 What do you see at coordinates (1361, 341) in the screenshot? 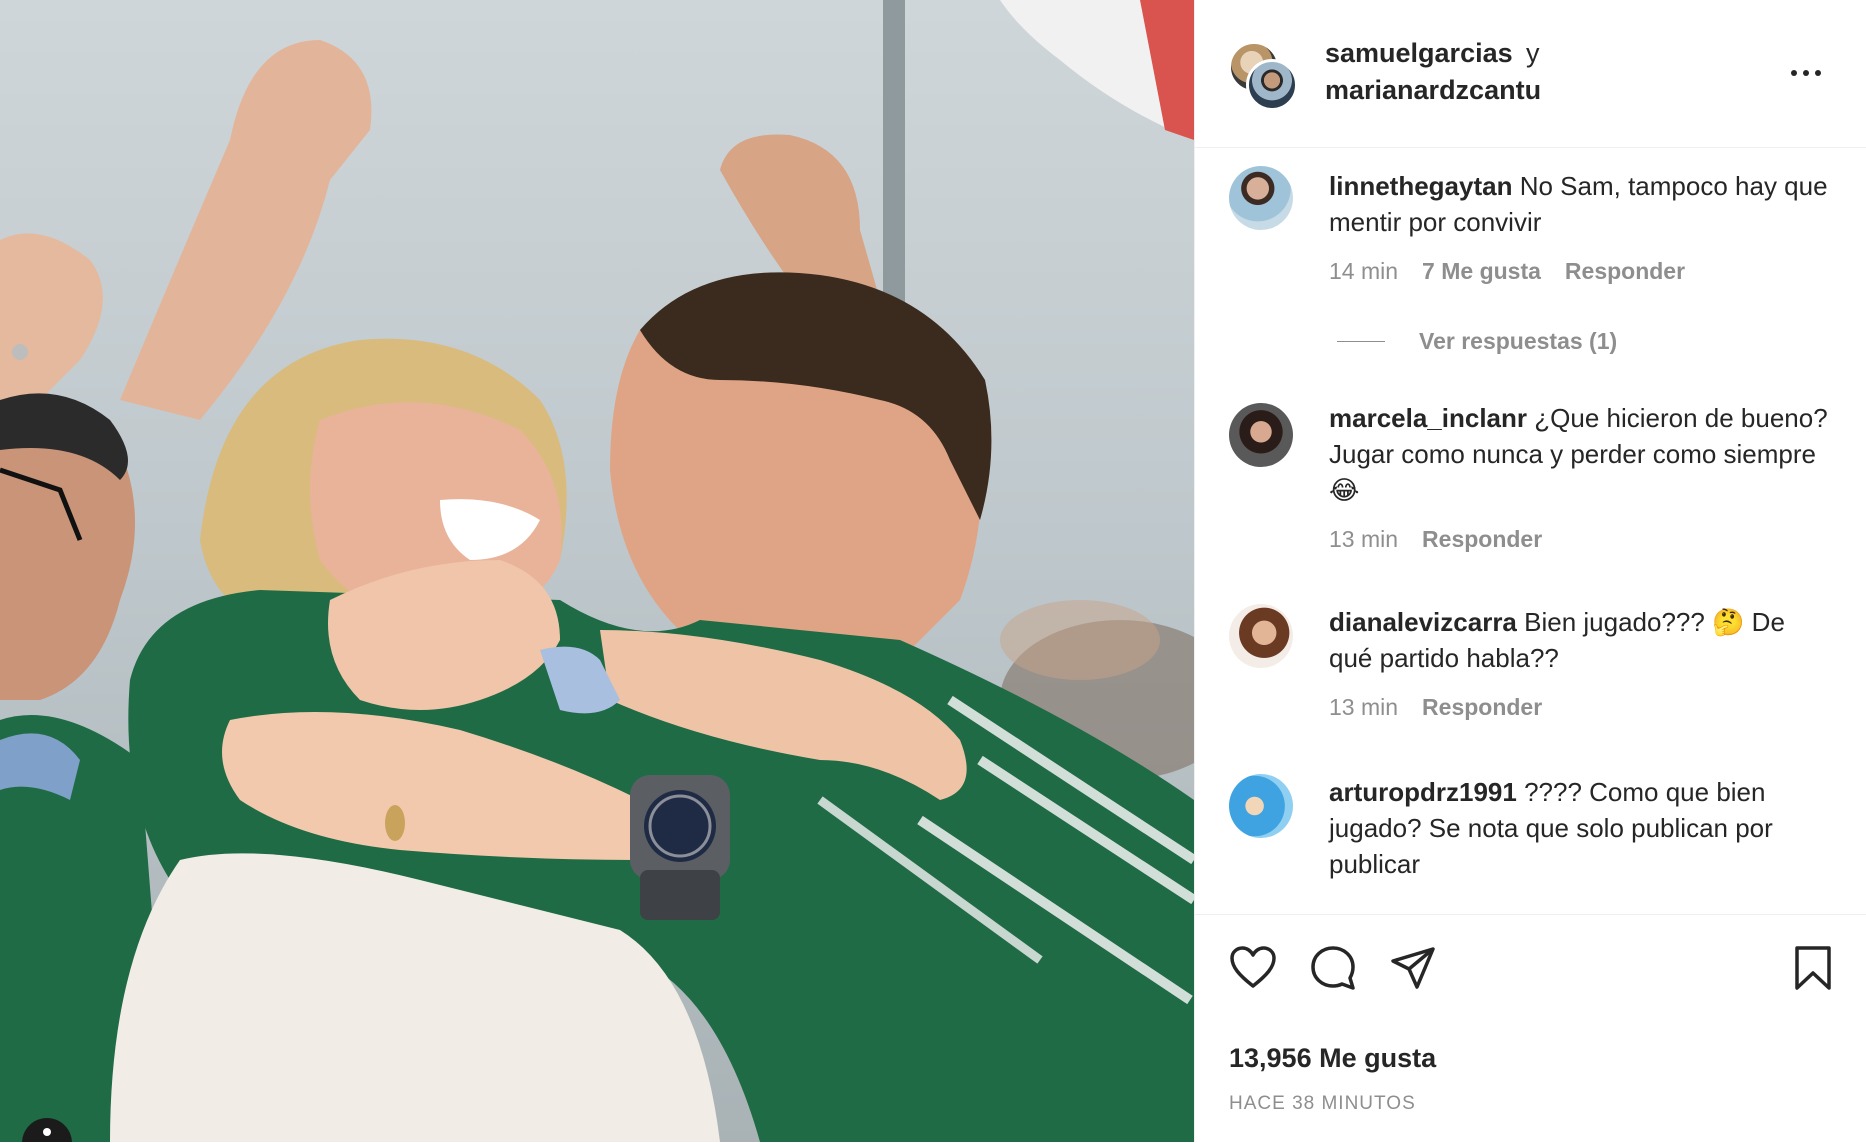
I see `replies-divider` at bounding box center [1361, 341].